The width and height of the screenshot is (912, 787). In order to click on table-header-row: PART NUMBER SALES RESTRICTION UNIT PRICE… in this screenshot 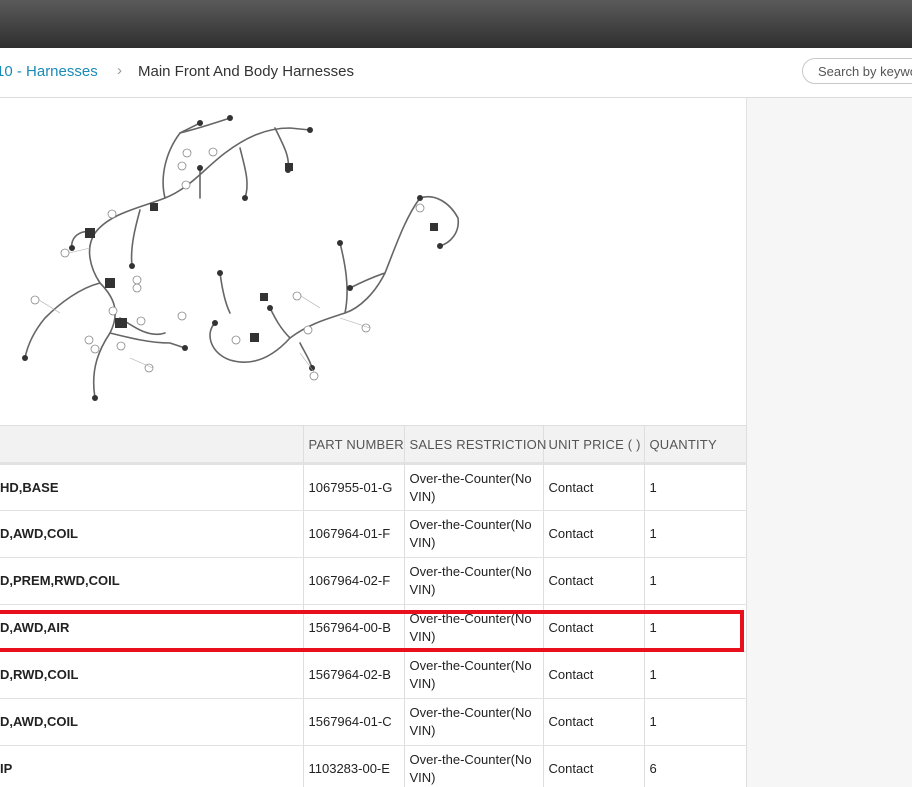, I will do `click(373, 445)`.